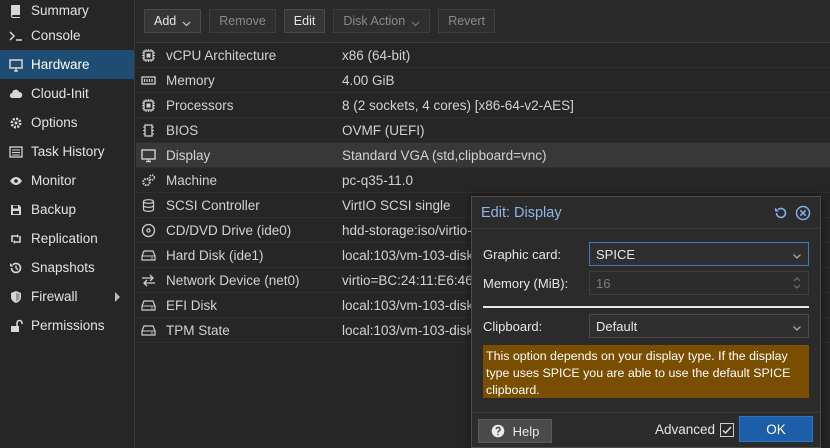 The image size is (830, 448). I want to click on row-value: hdd-storage:iso/virtio-, so click(407, 230).